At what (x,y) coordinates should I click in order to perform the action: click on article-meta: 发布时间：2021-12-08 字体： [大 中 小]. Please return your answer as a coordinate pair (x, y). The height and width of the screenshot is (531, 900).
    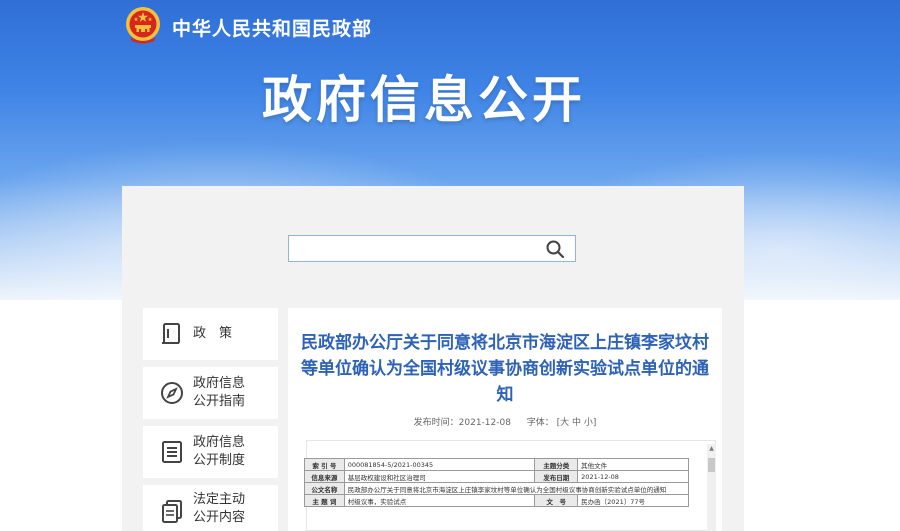
    Looking at the image, I should click on (505, 421).